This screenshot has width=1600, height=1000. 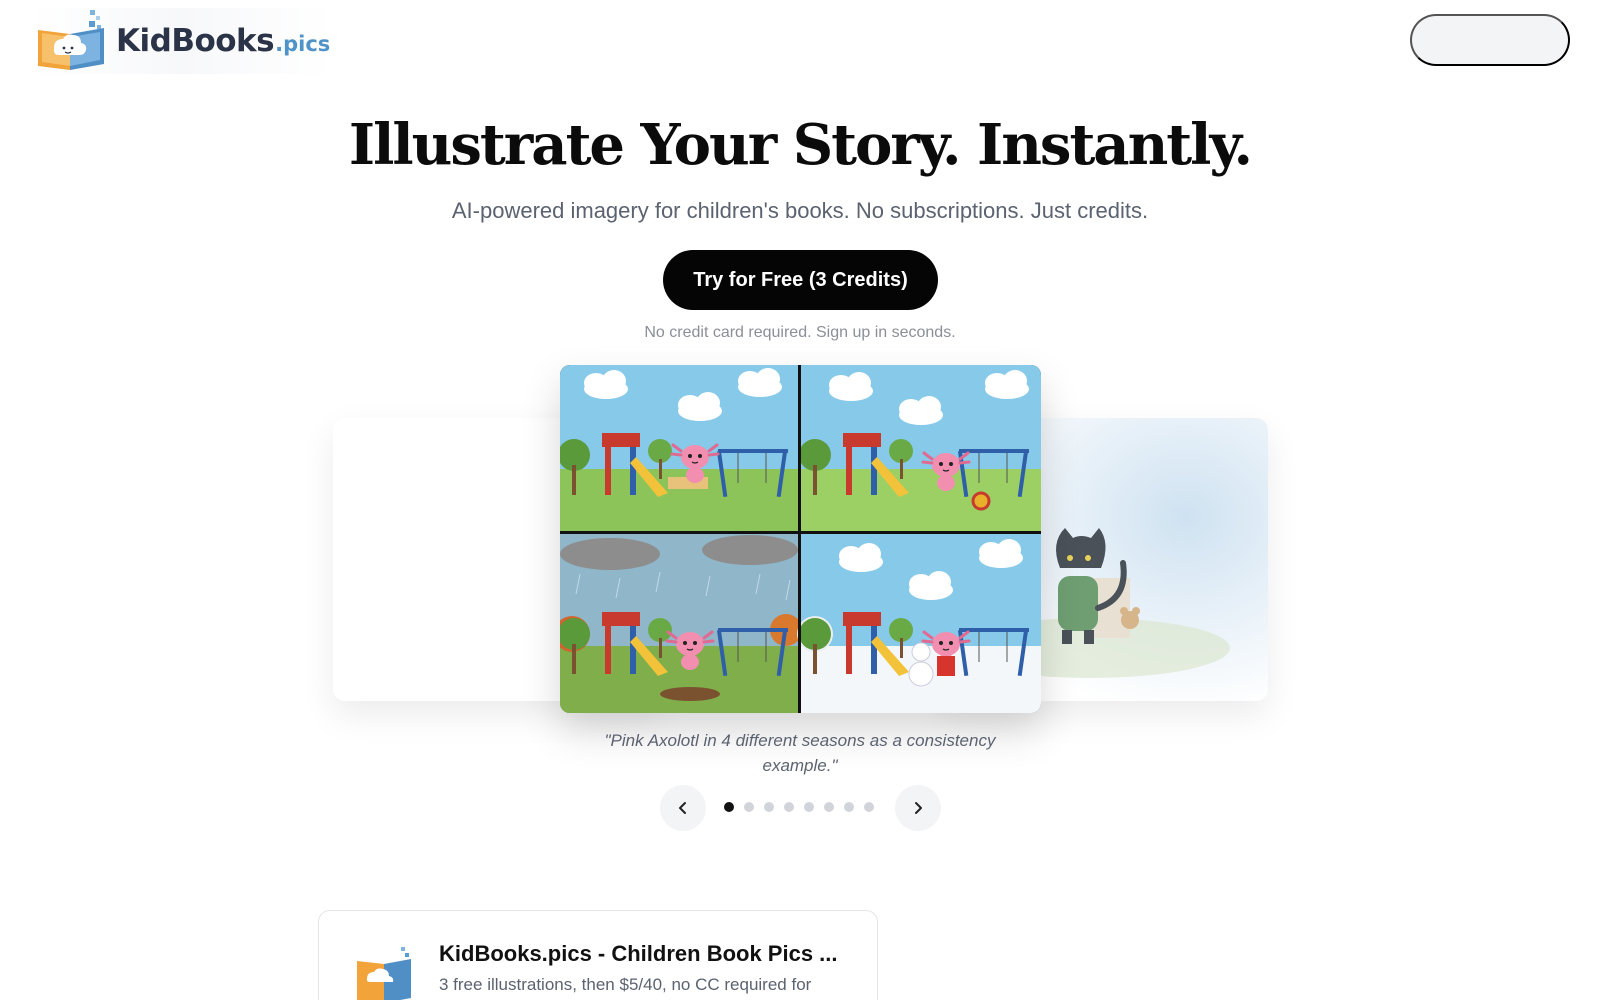 I want to click on logo-wordmark: KidBooks, so click(x=195, y=41).